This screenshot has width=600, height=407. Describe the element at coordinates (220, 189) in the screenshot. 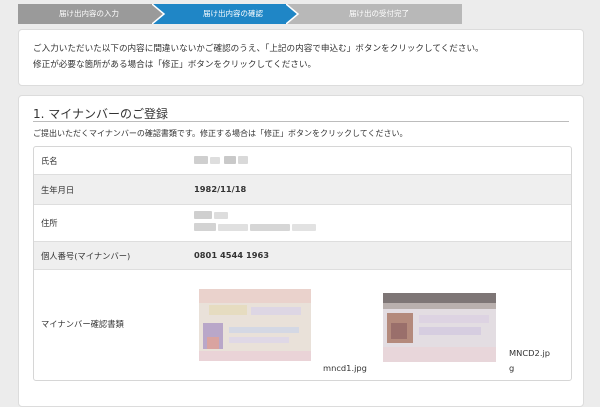

I see `birthdate-value: 1982/11/18` at that location.